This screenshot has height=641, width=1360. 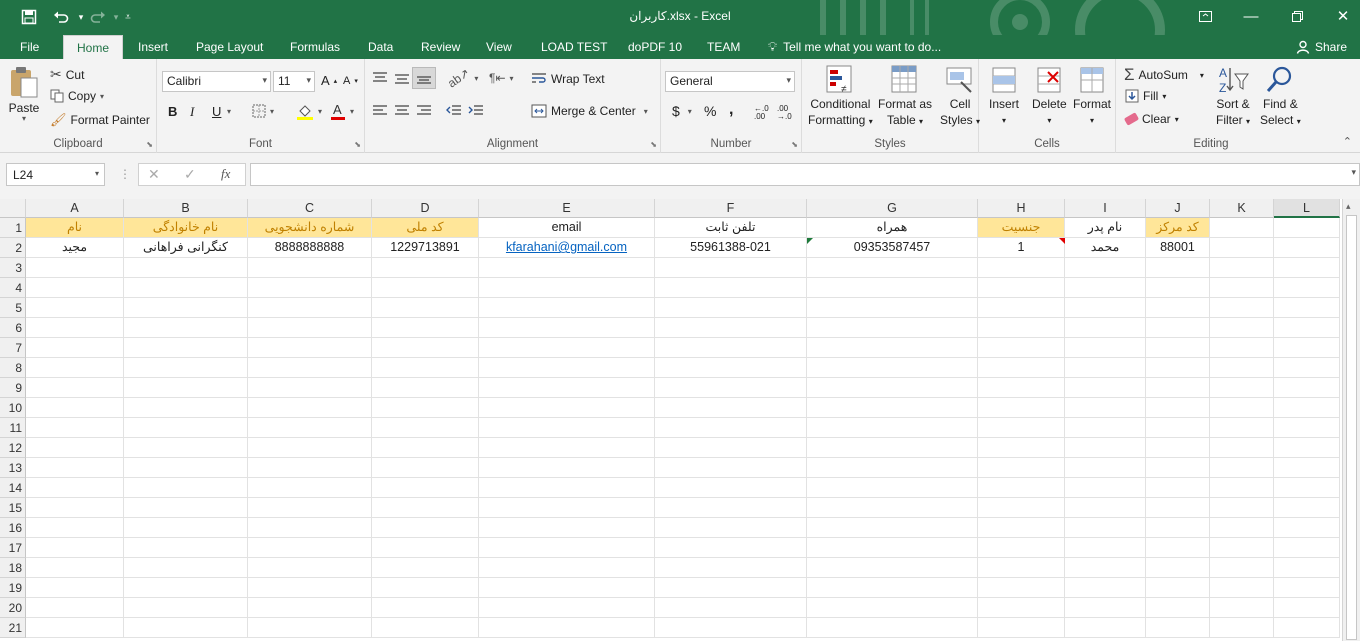 I want to click on align-left-icon, so click(x=380, y=111).